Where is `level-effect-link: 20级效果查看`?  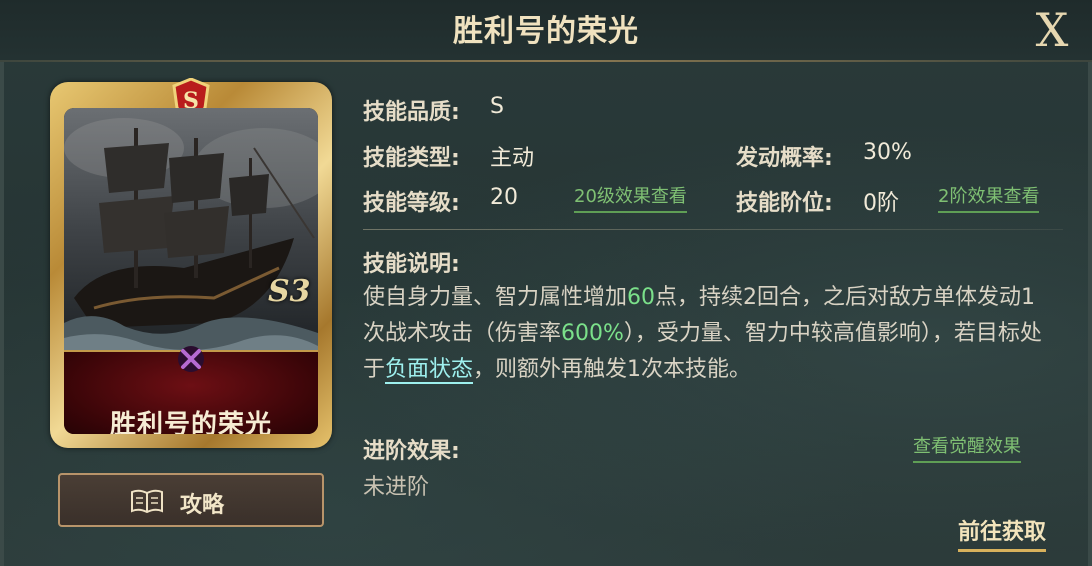 level-effect-link: 20级效果查看 is located at coordinates (630, 197).